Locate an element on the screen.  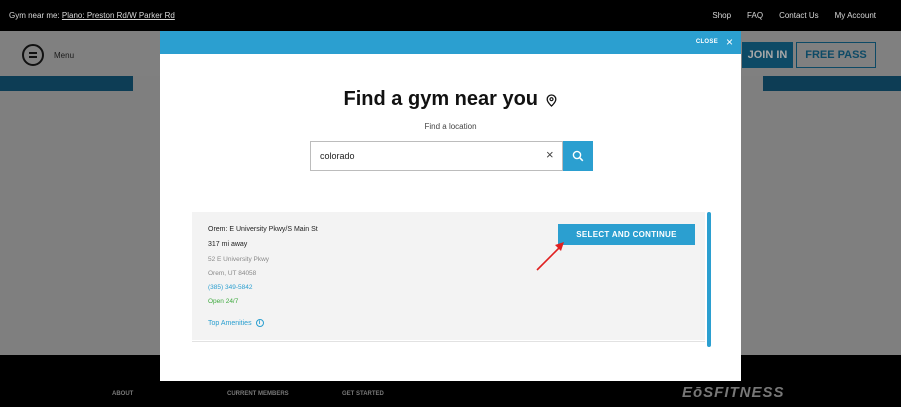
footer-about-link: ABOUT is located at coordinates (122, 394).